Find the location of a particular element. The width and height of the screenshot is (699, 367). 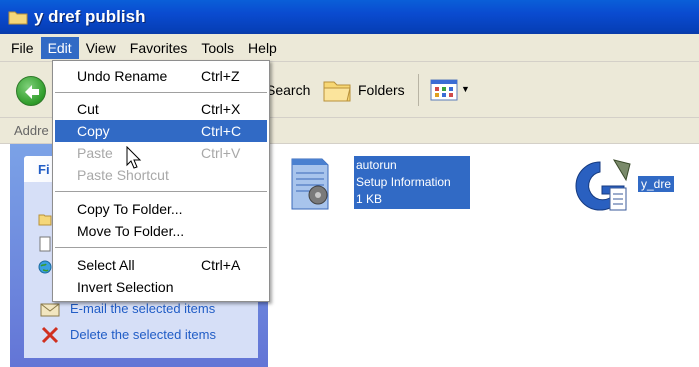

mouse-cursor-icon is located at coordinates (134, 157).